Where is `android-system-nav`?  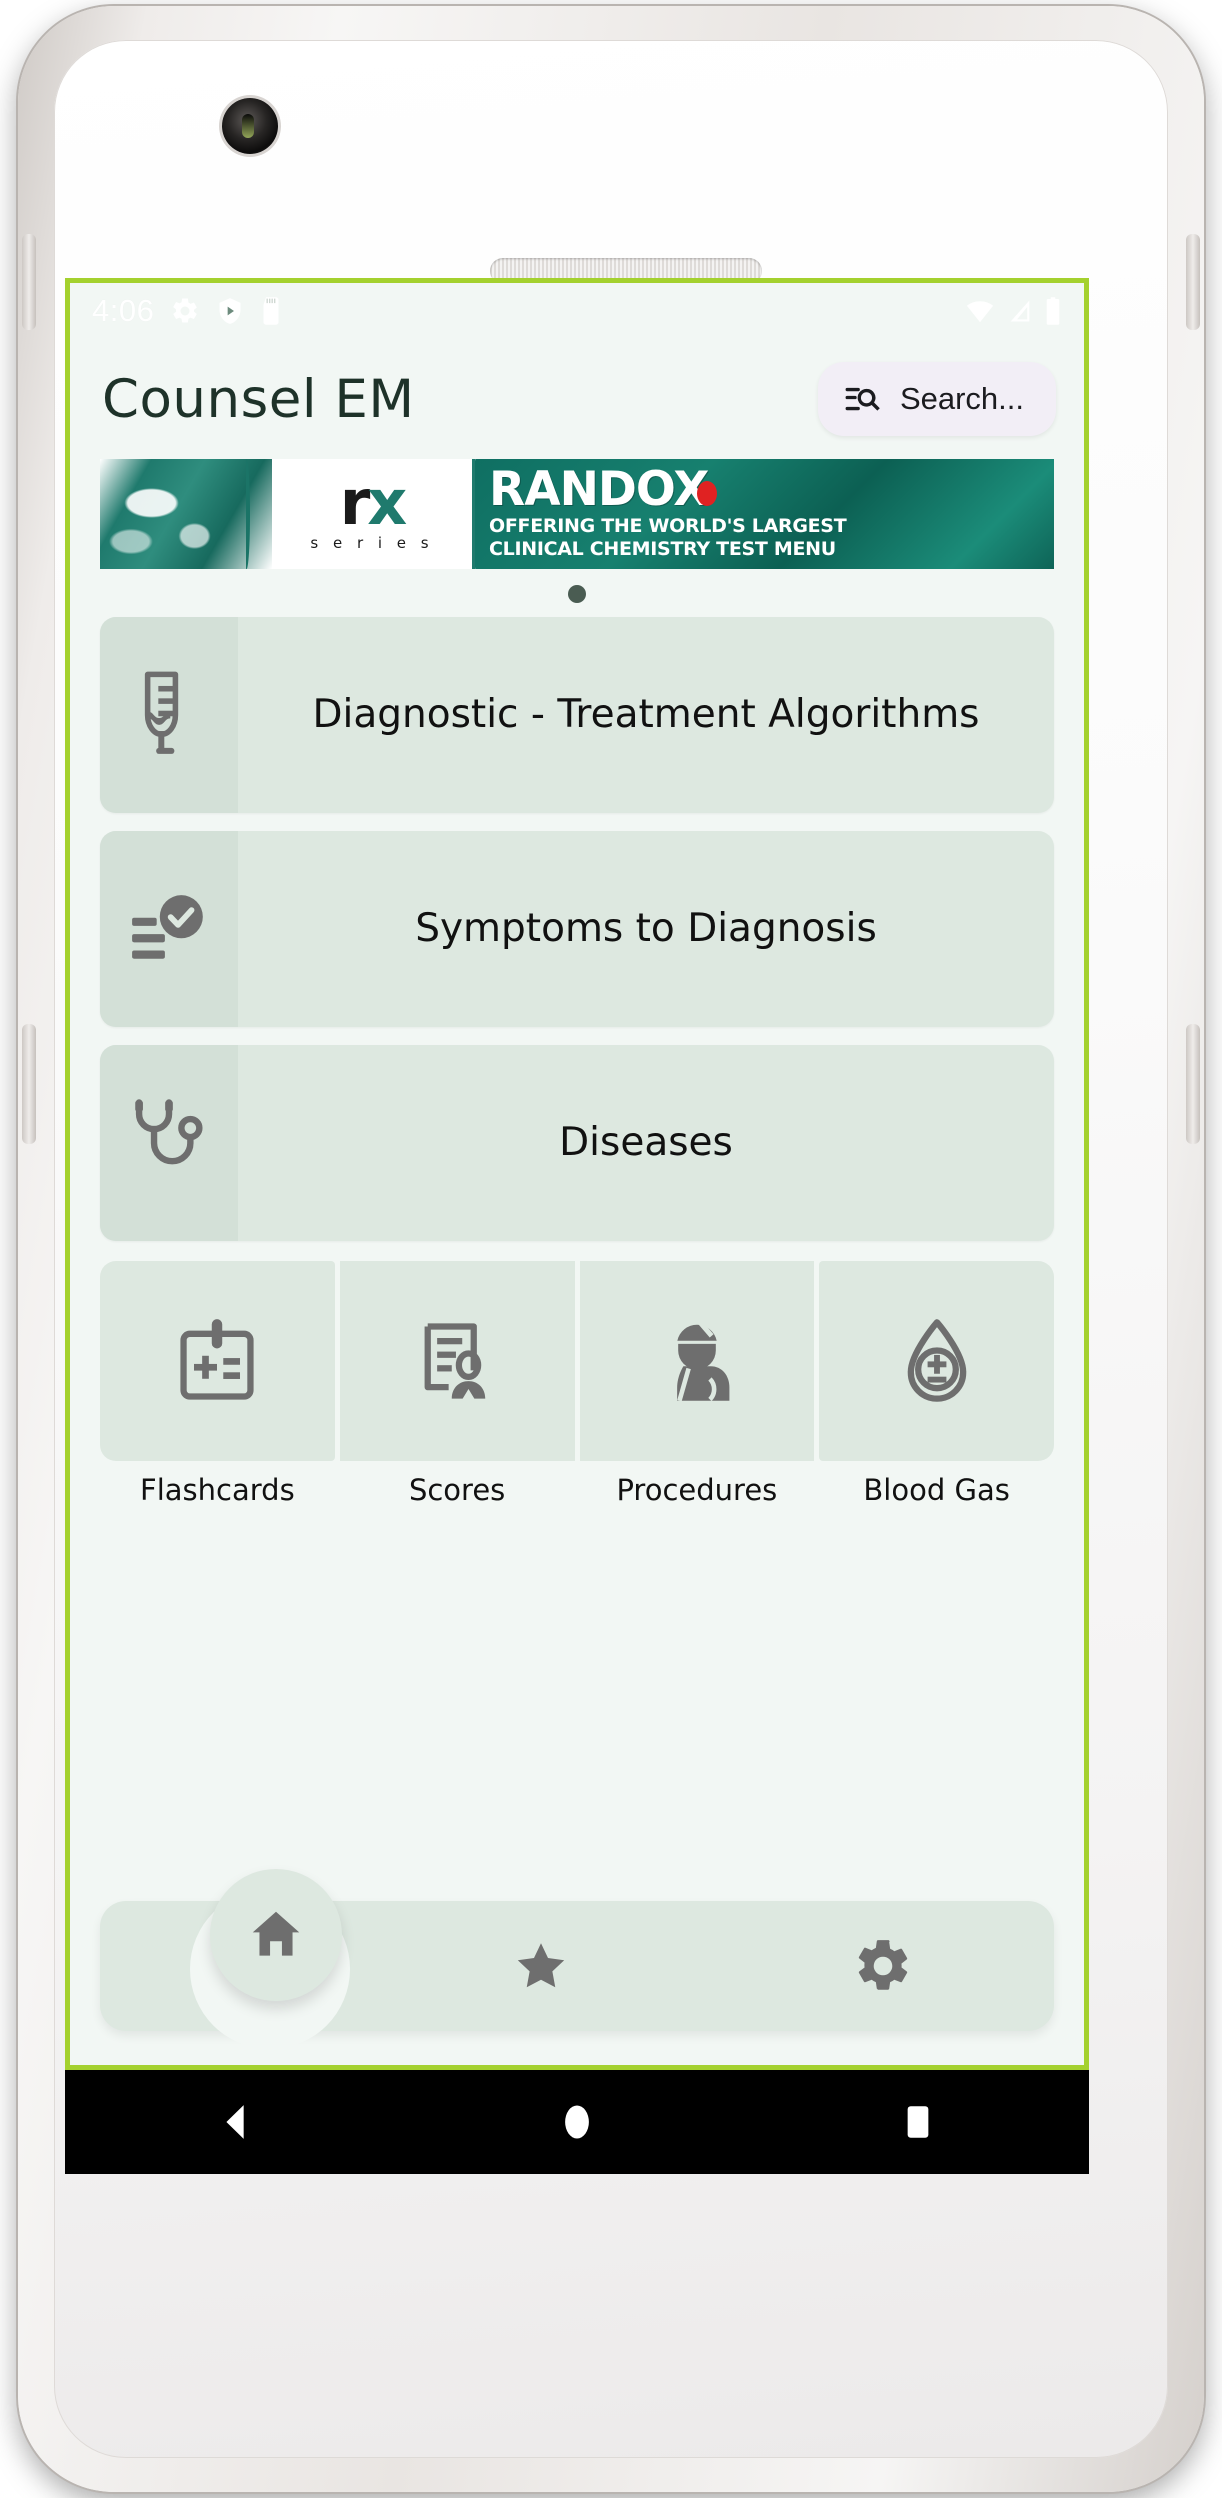 android-system-nav is located at coordinates (577, 2122).